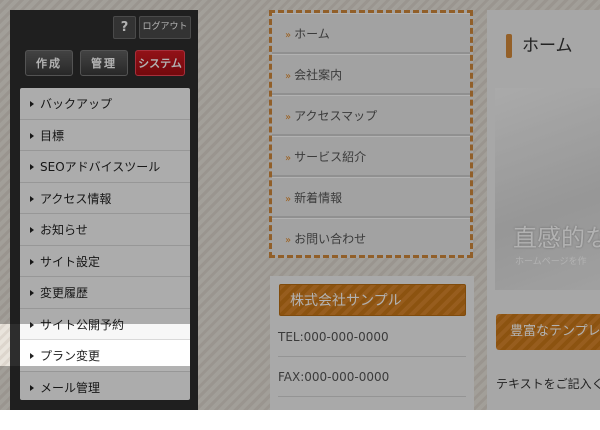  Describe the element at coordinates (300, 420) in the screenshot. I see `bottom-strip` at that location.